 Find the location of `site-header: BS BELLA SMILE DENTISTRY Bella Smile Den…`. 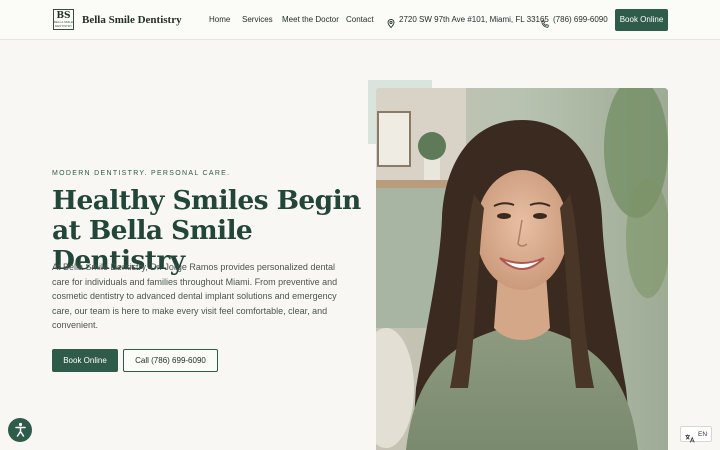

site-header: BS BELLA SMILE DENTISTRY Bella Smile Den… is located at coordinates (360, 20).